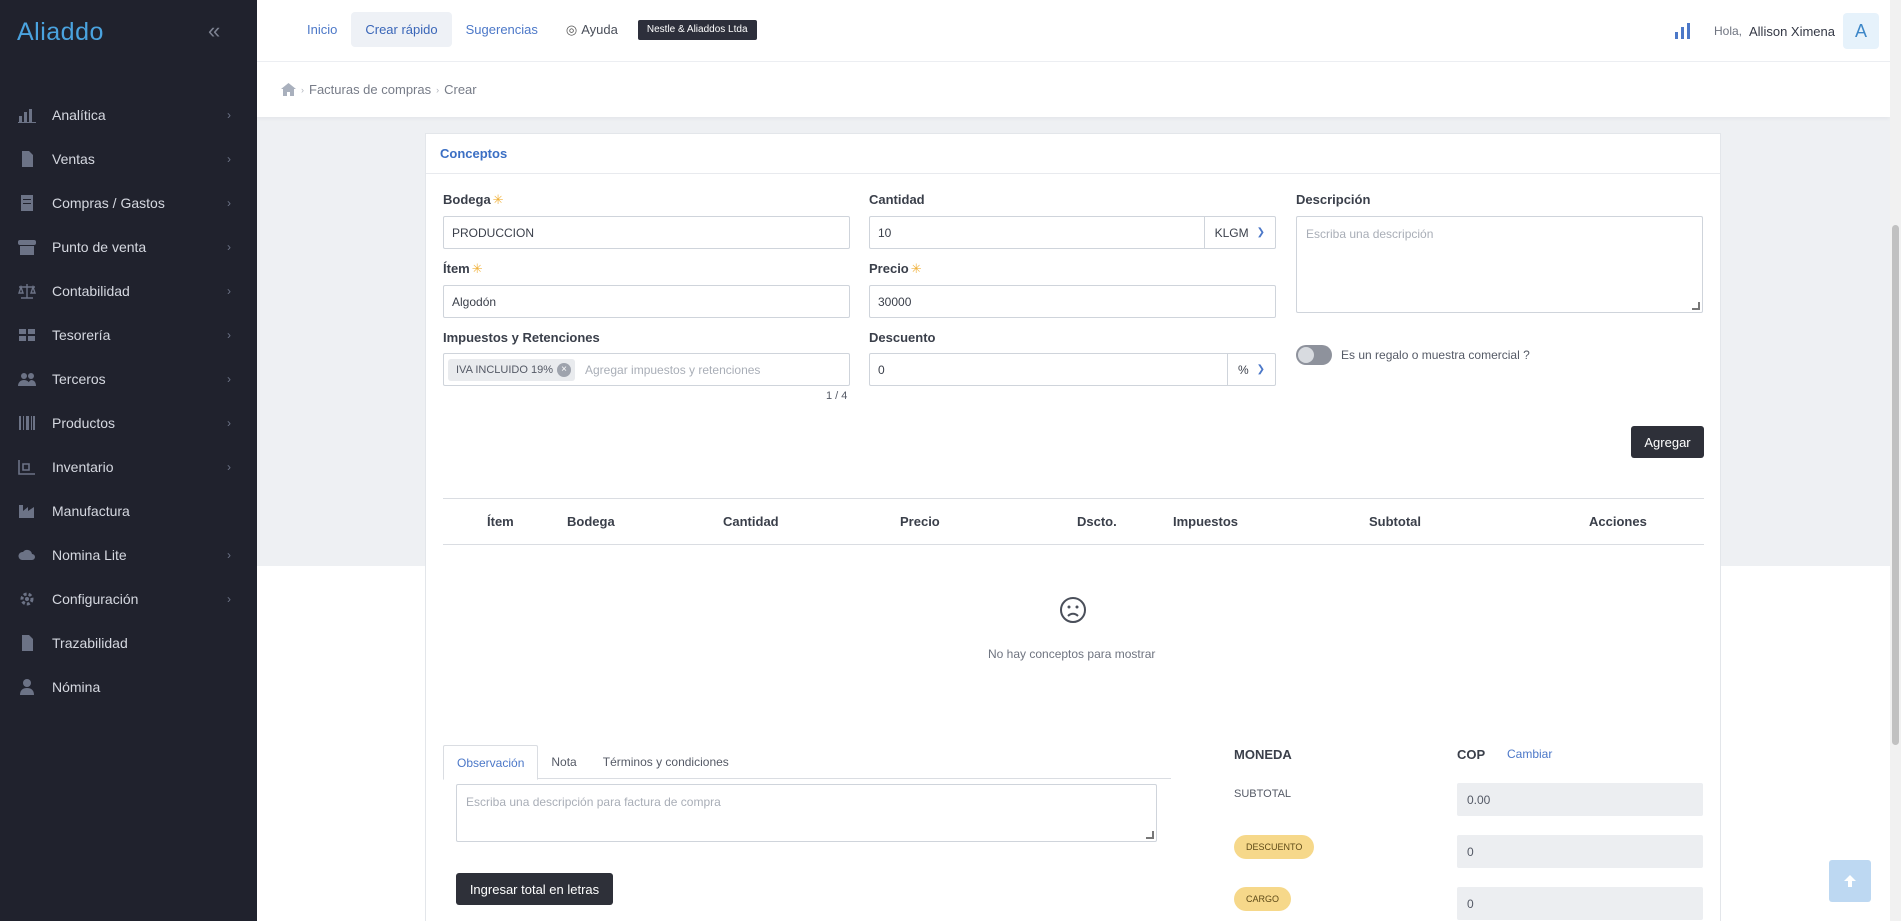 This screenshot has width=1901, height=921. I want to click on empty-state-text: No hay conceptos para mostrar, so click(1072, 654).